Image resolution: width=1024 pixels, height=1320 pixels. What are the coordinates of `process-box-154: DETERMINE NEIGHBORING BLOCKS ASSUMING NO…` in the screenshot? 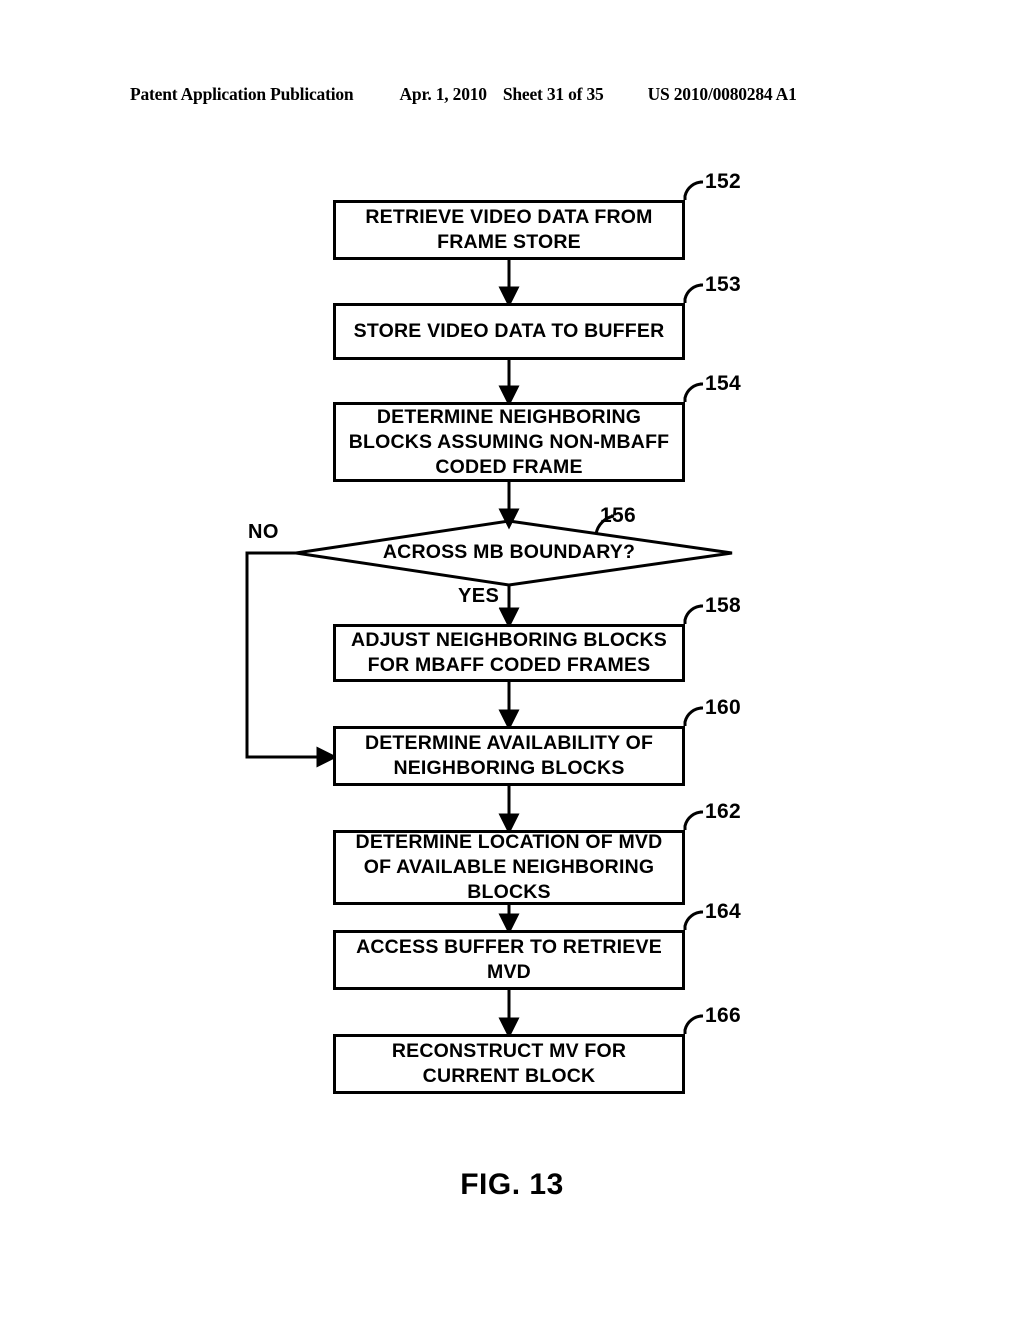 It's located at (509, 442).